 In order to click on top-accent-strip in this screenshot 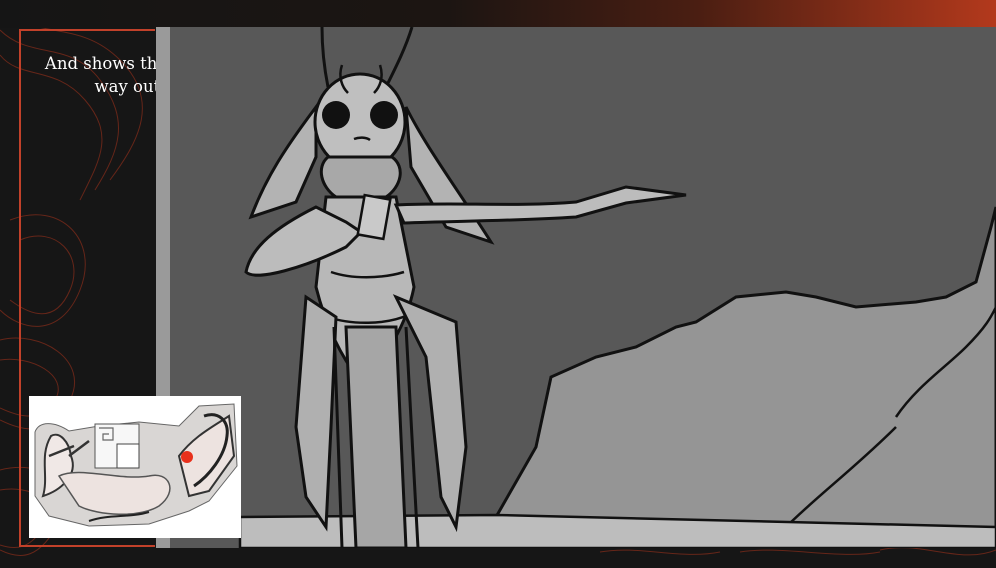, I will do `click(498, 14)`.